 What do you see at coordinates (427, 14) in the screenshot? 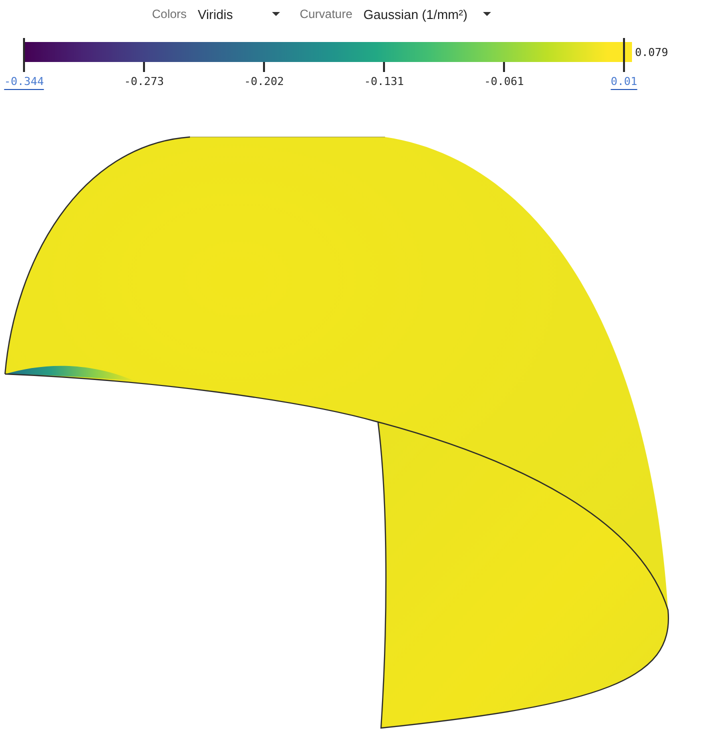
I see `curvature-select: Gaussian (1/mm²)` at bounding box center [427, 14].